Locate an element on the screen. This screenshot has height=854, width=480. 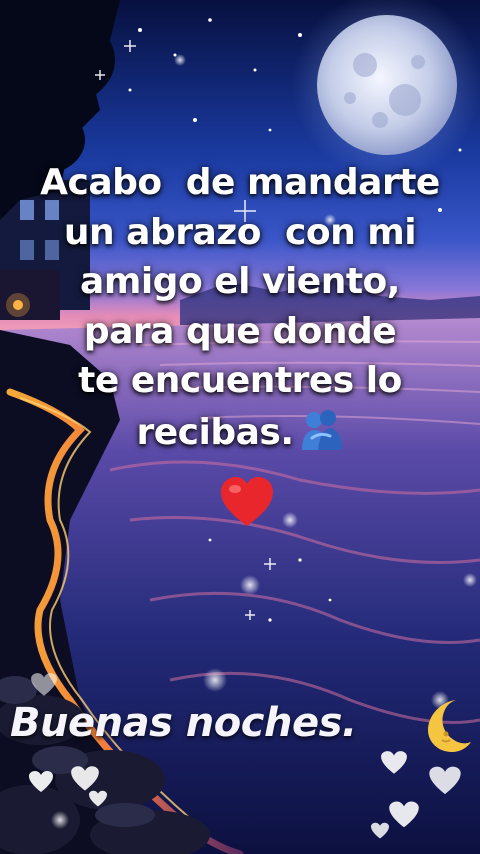
message-line: te encuentres lo is located at coordinates (240, 380).